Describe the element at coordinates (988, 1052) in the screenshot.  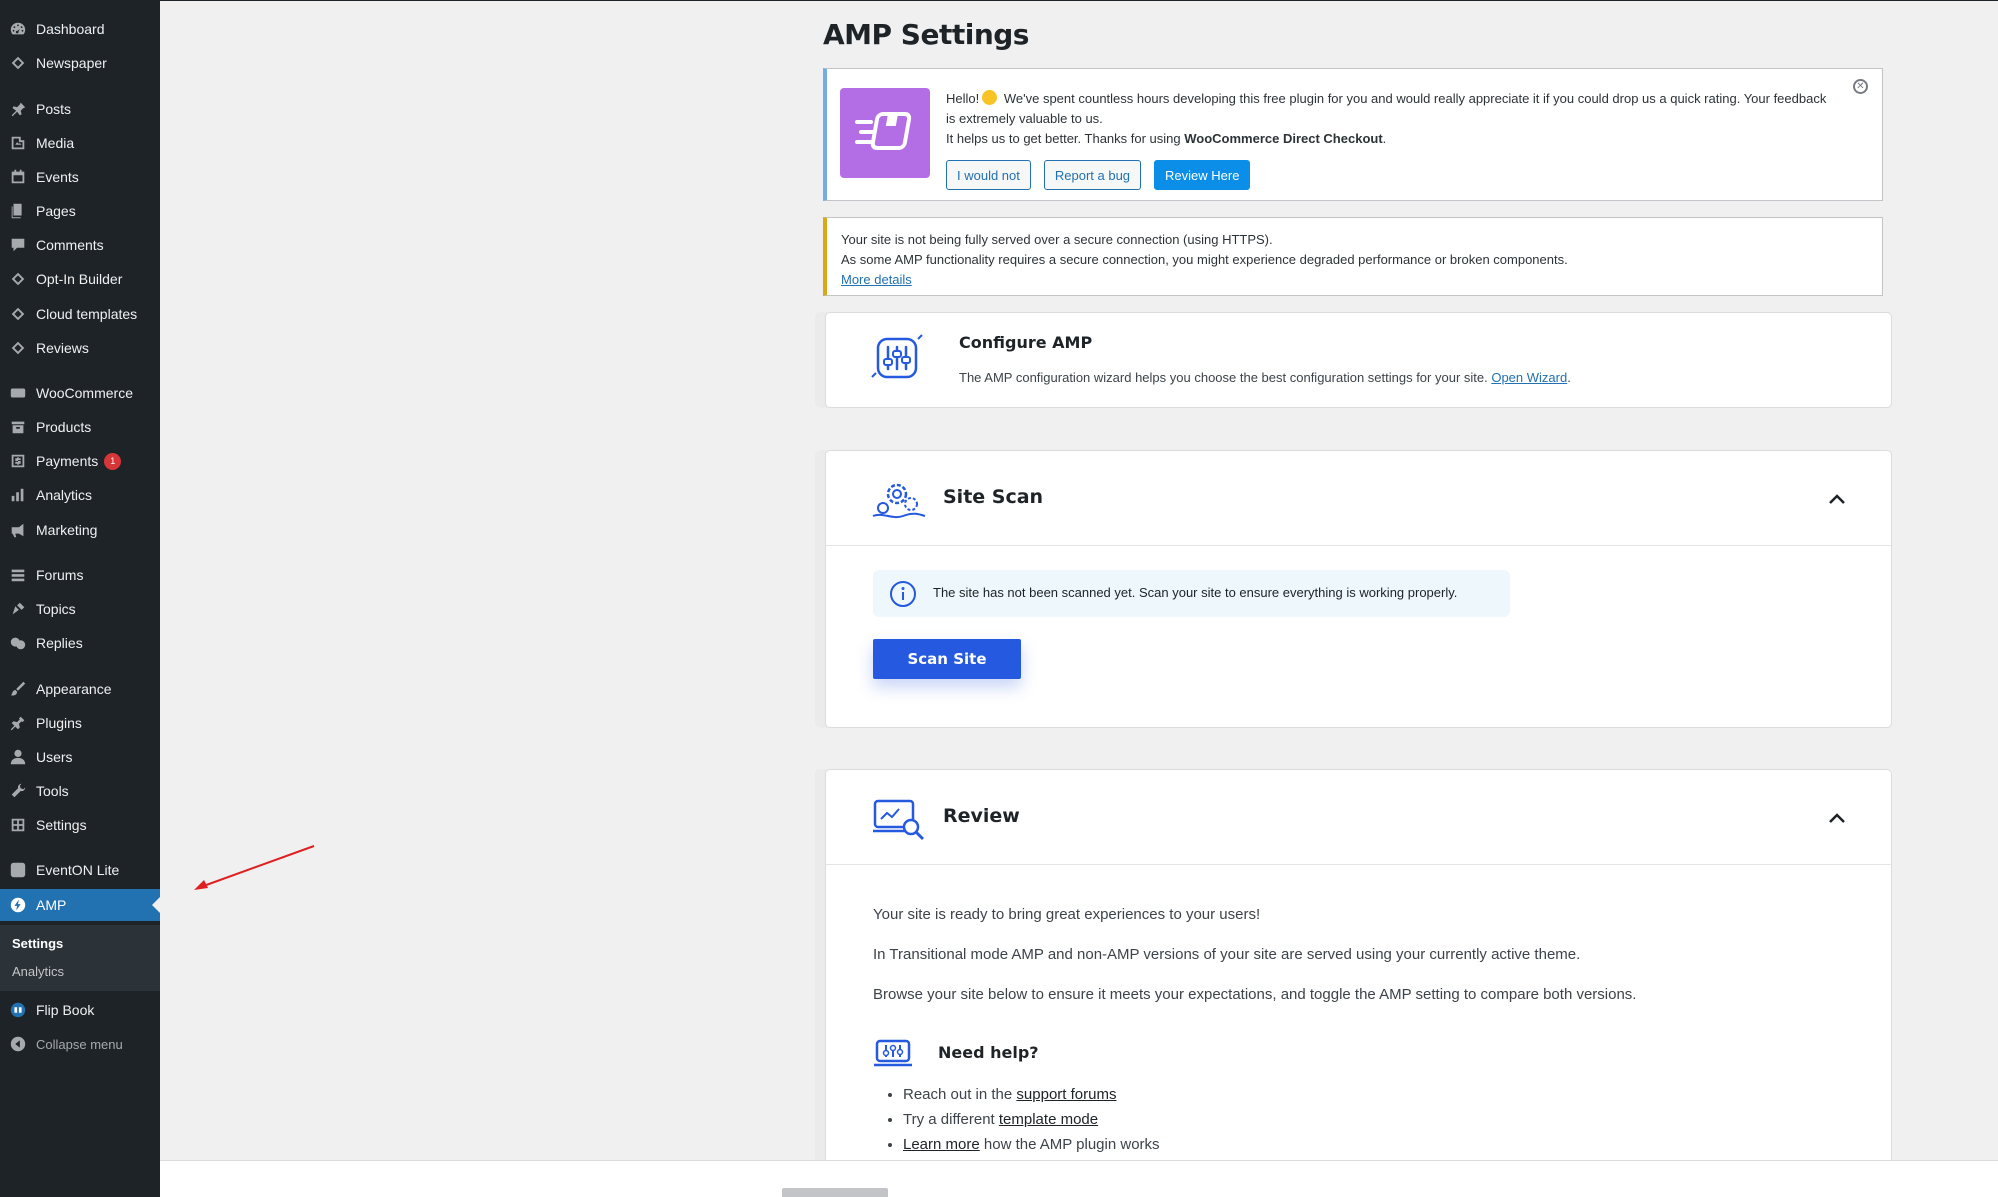
I see `need-help-title: Need help?` at that location.